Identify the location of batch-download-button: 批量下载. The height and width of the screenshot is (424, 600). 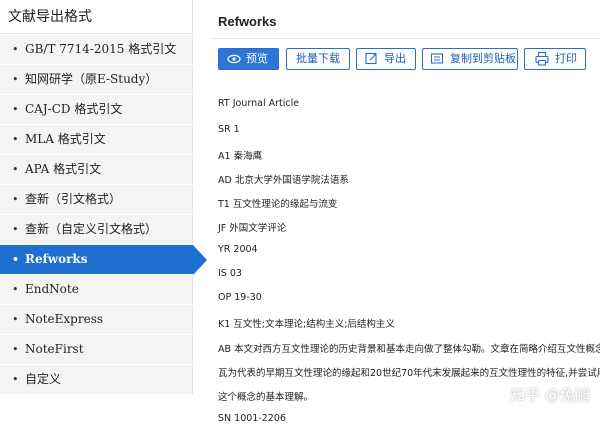
(318, 59).